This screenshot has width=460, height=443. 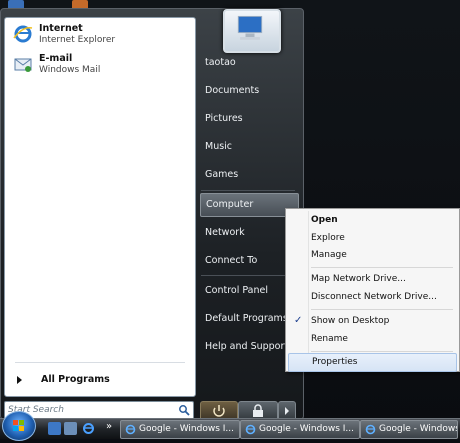 I want to click on pinned-email: E-mail Windows Mail, so click(x=100, y=64).